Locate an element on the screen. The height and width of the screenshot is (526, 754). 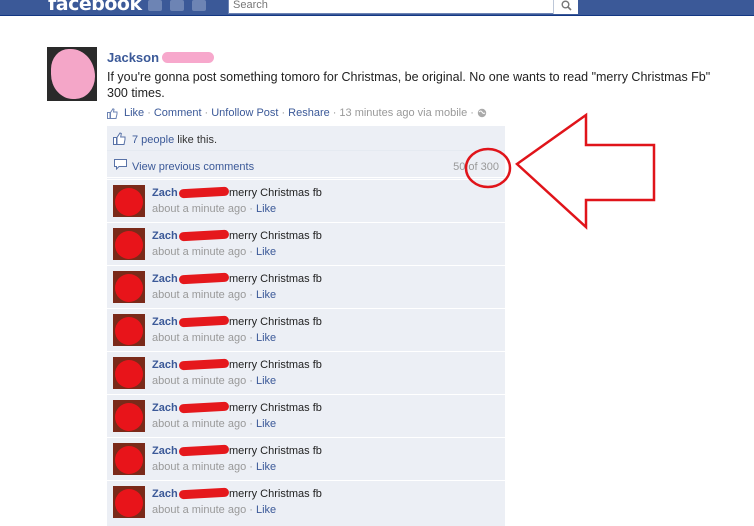
view-previous-row: View previous comments 50 of 300 is located at coordinates (306, 165).